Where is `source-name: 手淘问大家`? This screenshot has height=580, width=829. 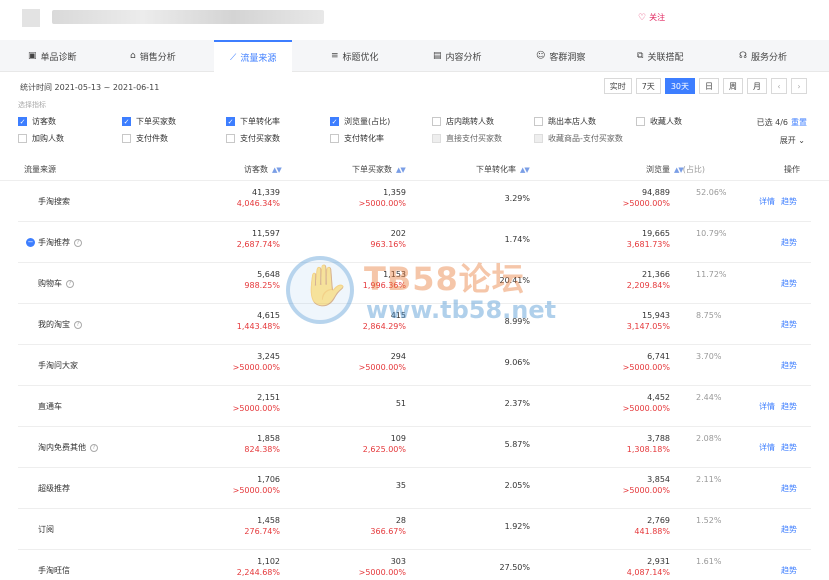 source-name: 手淘问大家 is located at coordinates (58, 365).